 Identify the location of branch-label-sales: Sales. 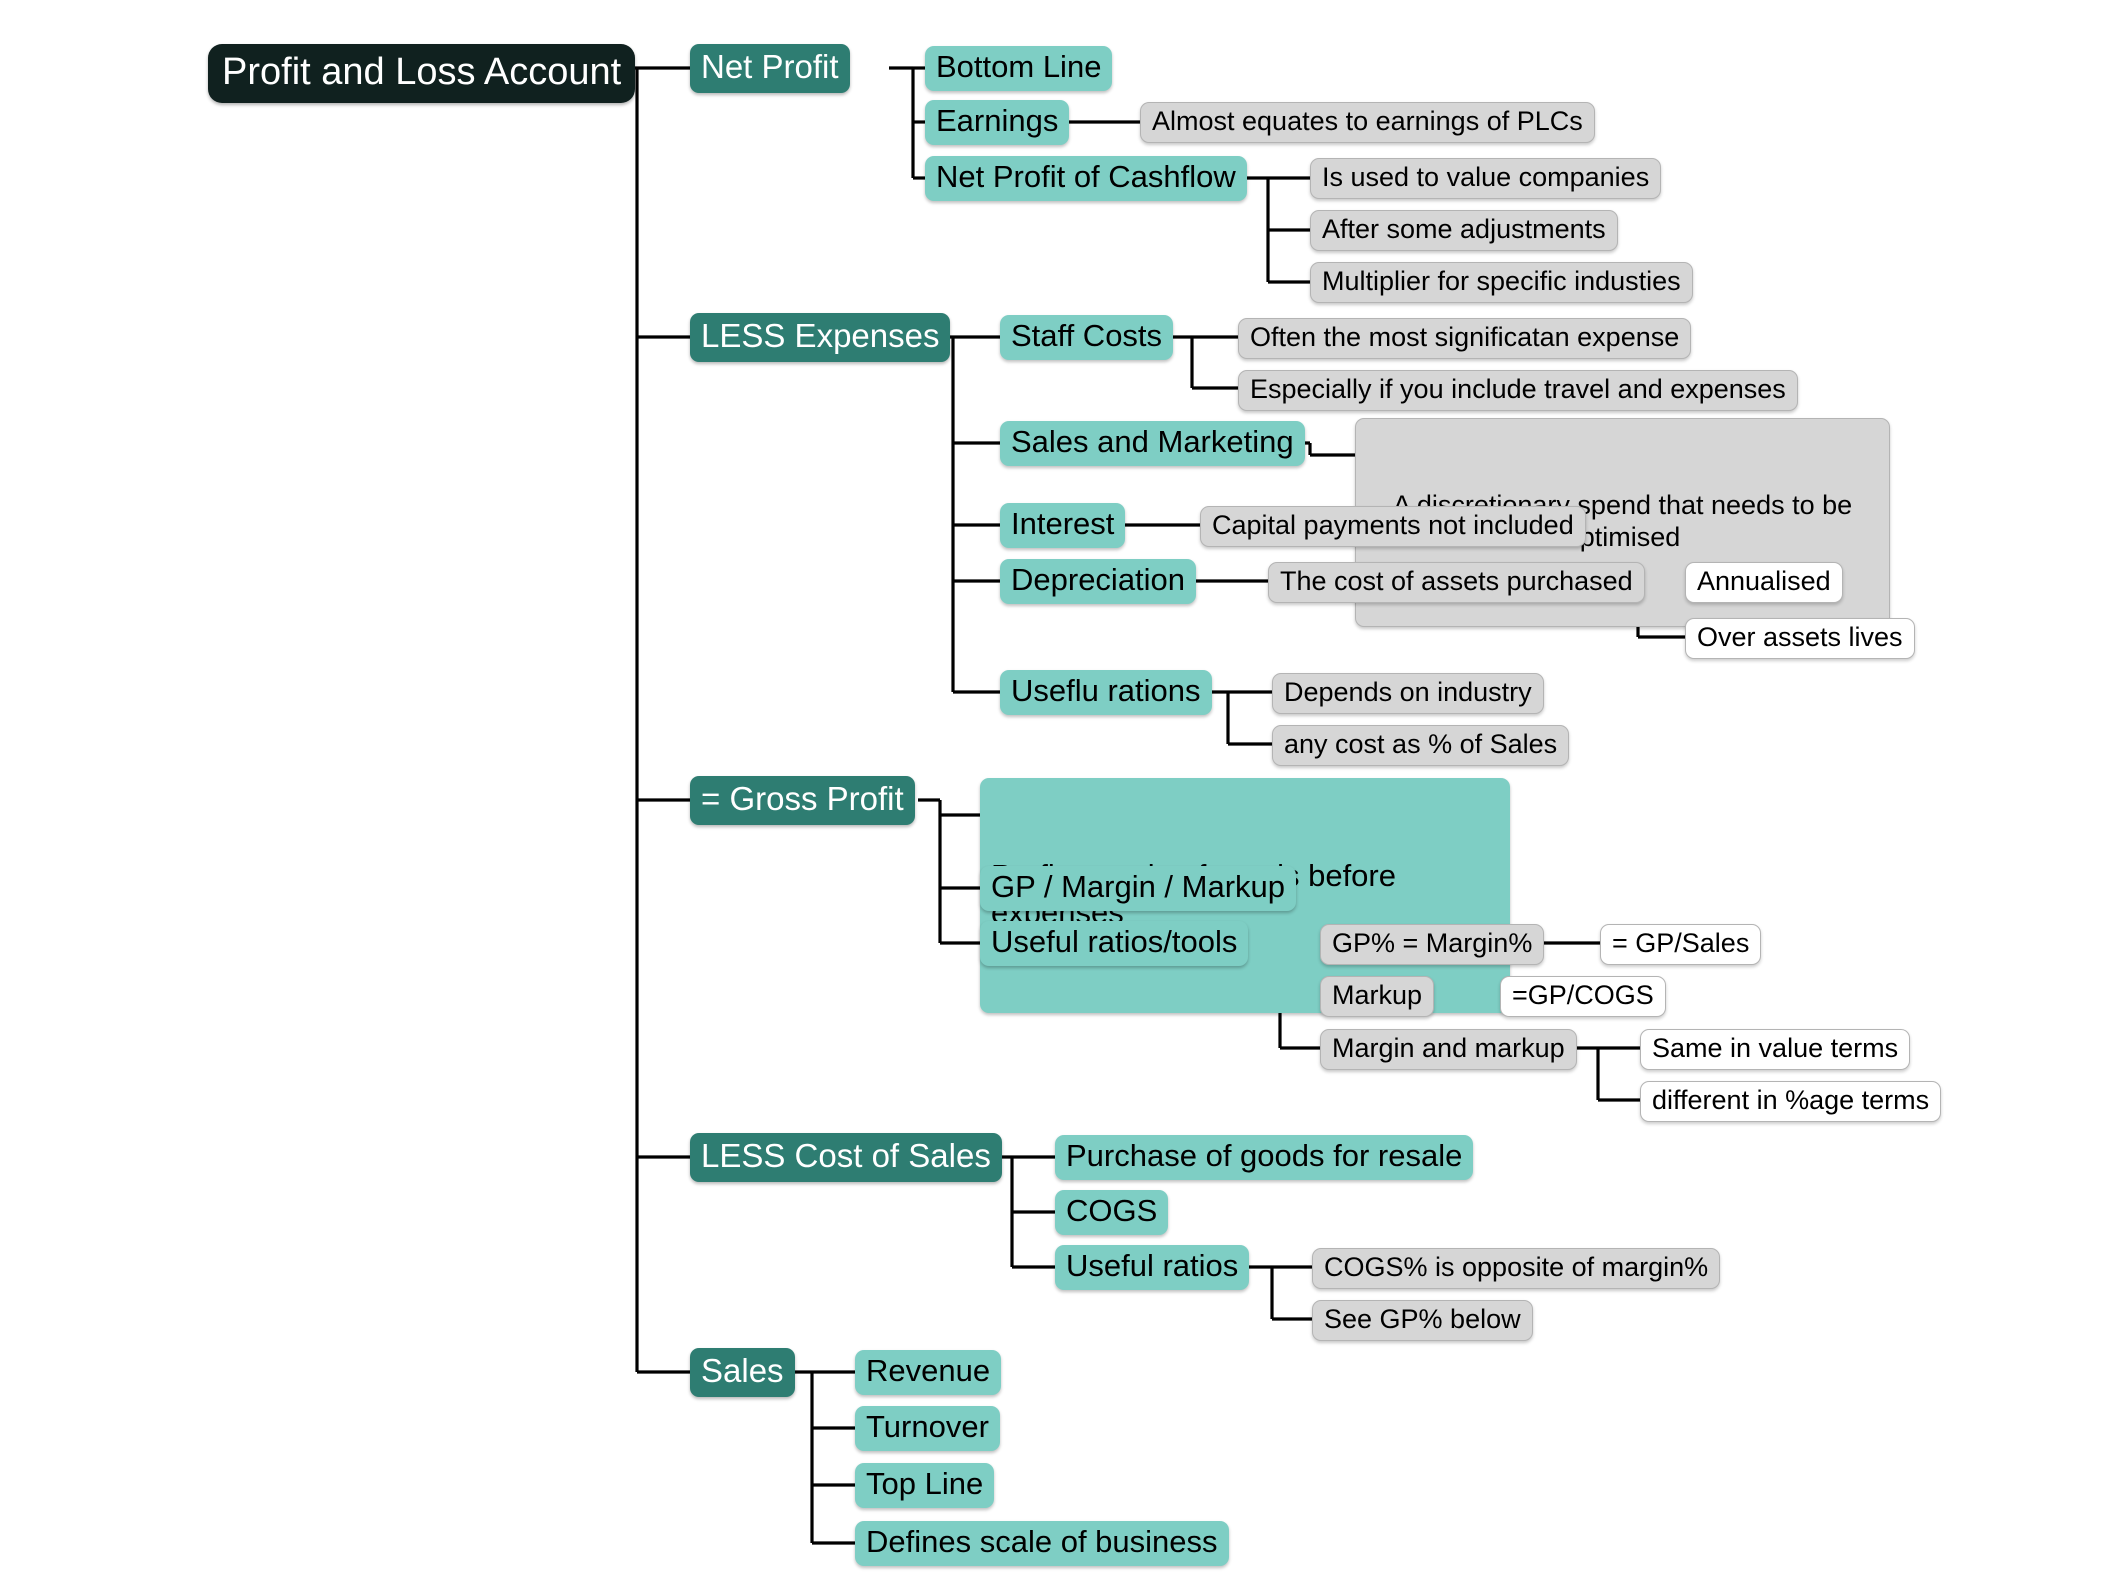
(742, 1370).